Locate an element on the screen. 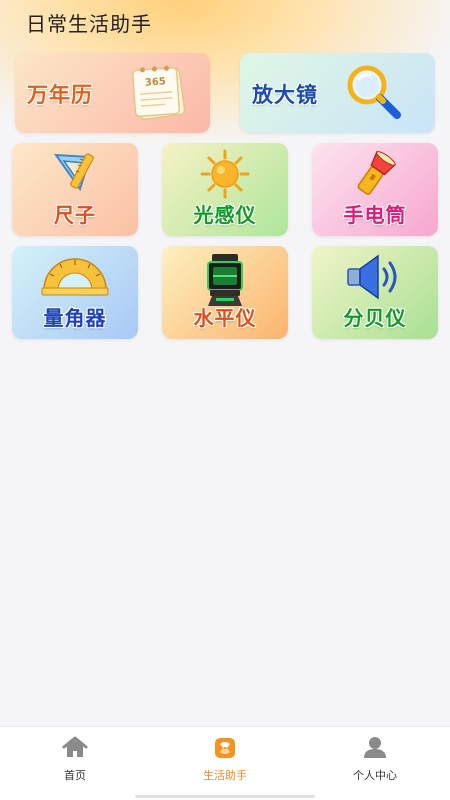 This screenshot has width=450, height=800. decibel-label: 分贝仪 is located at coordinates (375, 318).